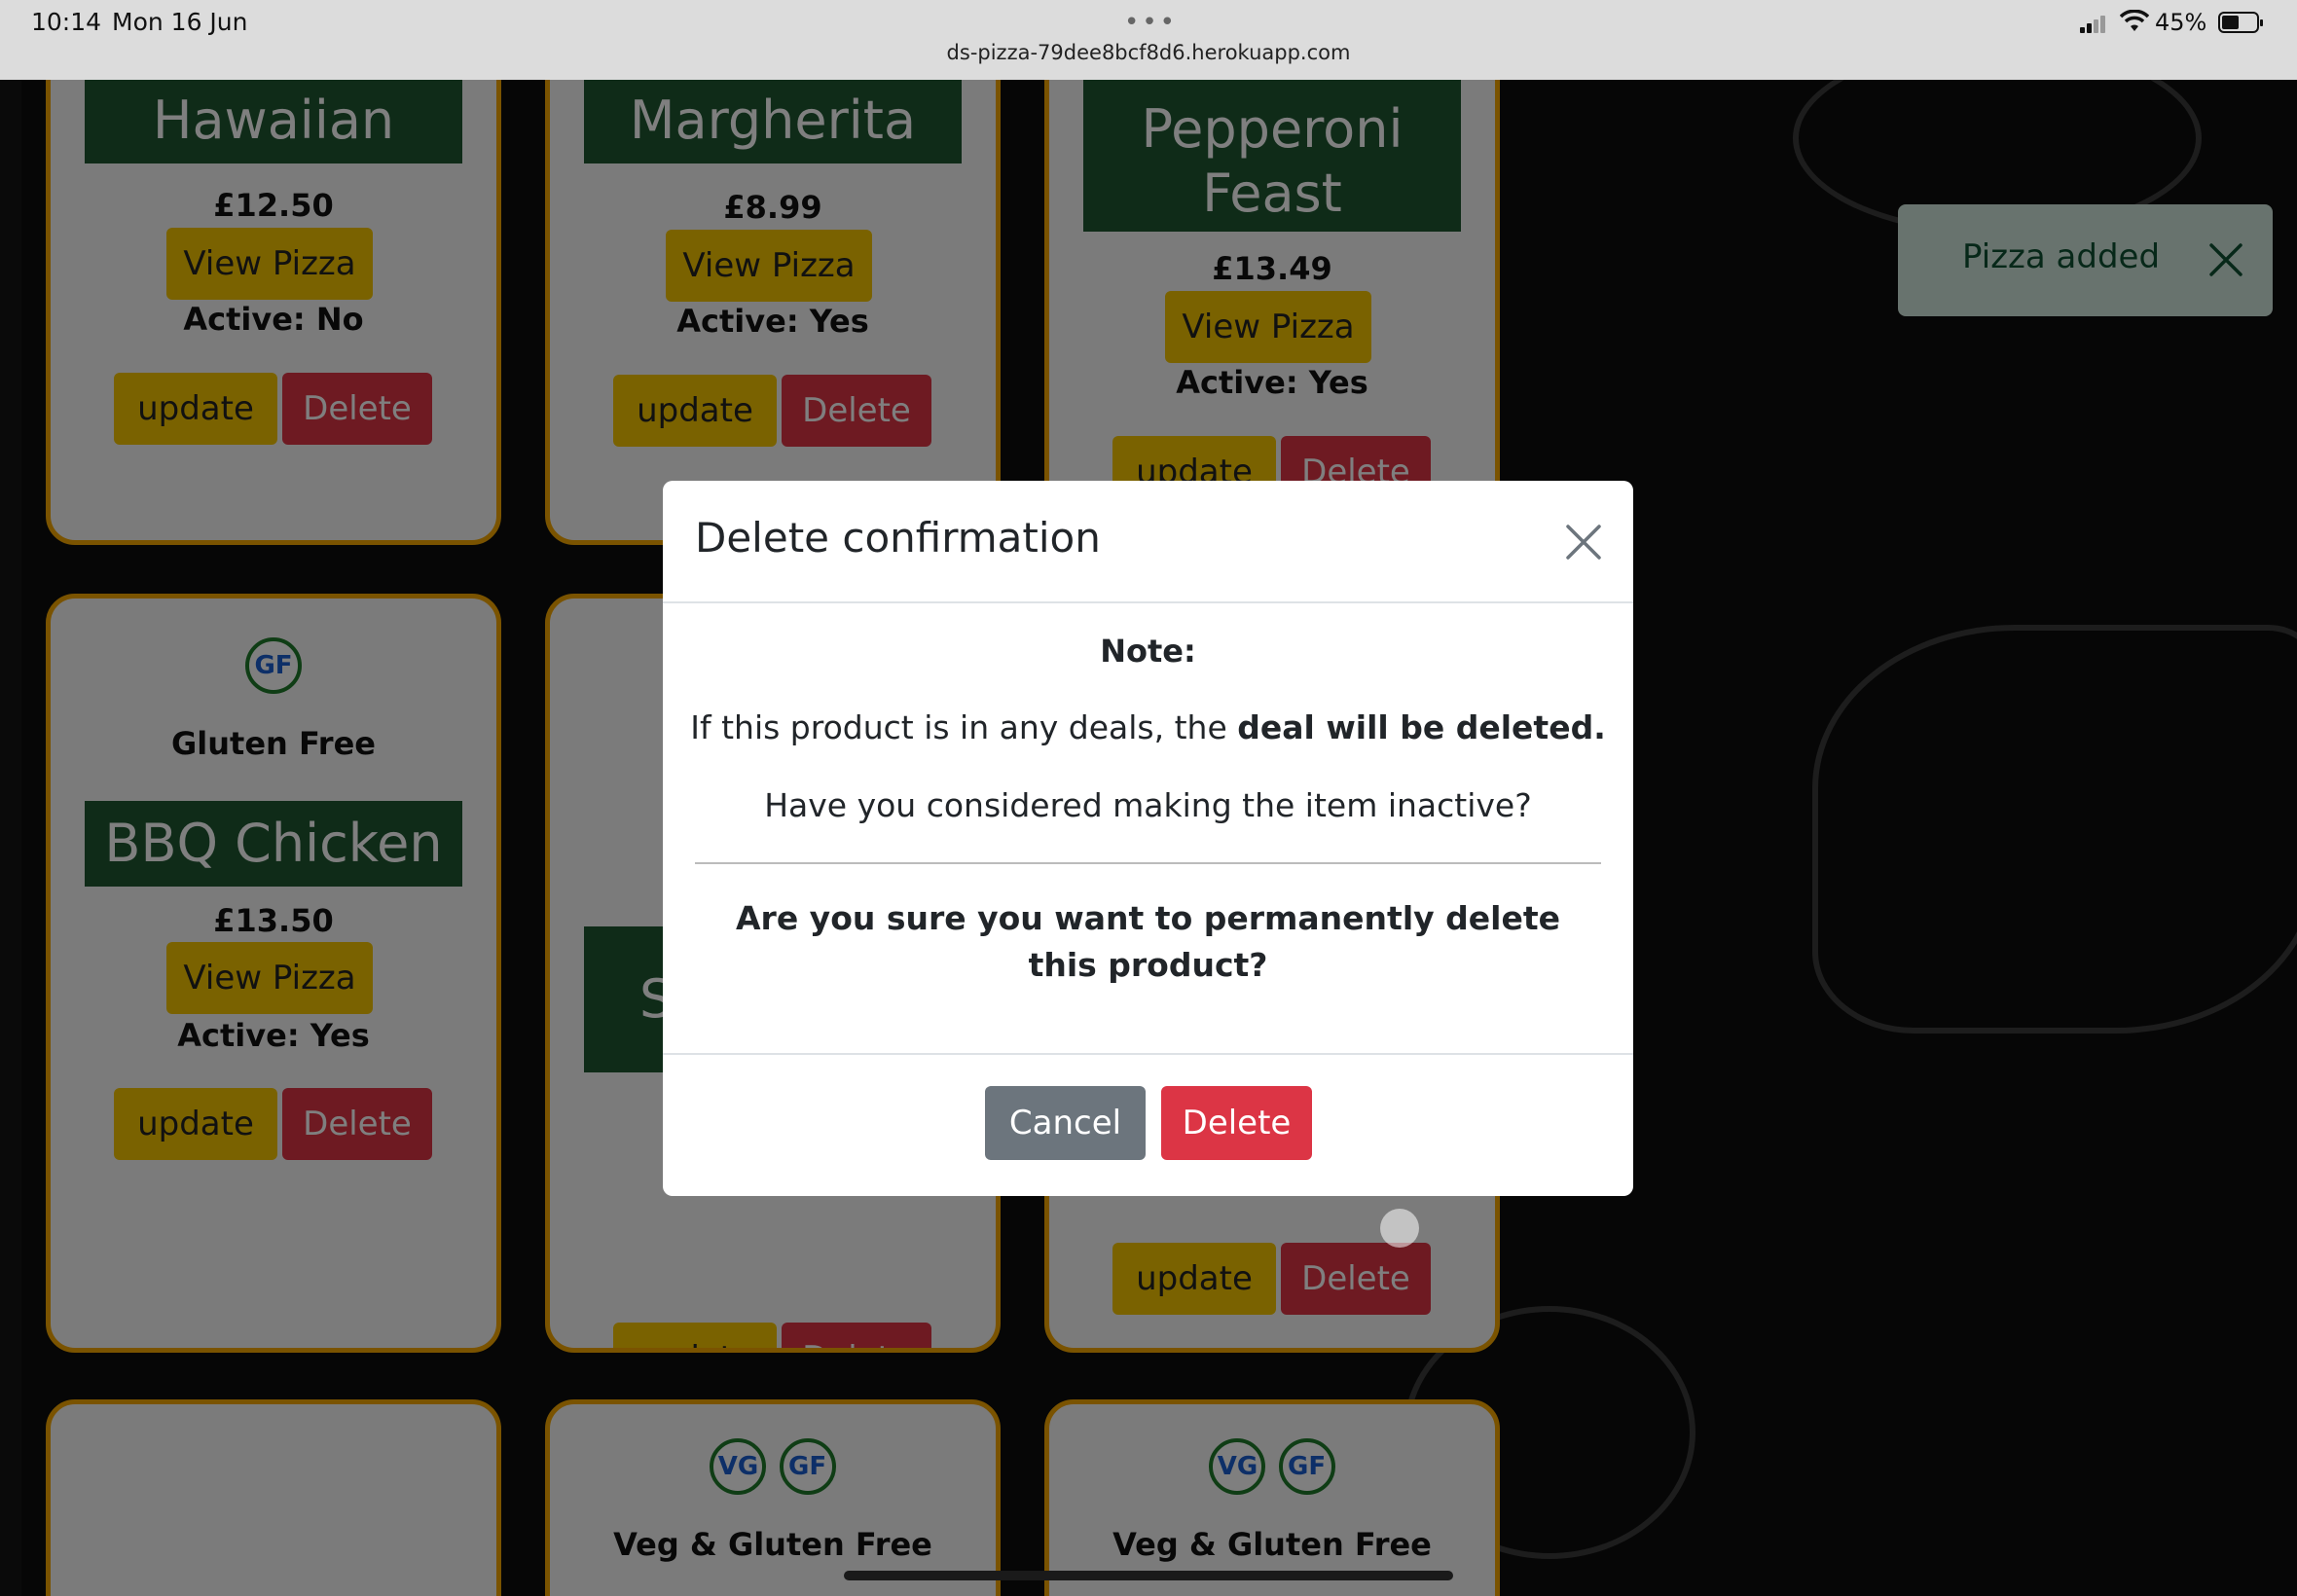  What do you see at coordinates (1148, 1575) in the screenshot?
I see `home-indicator` at bounding box center [1148, 1575].